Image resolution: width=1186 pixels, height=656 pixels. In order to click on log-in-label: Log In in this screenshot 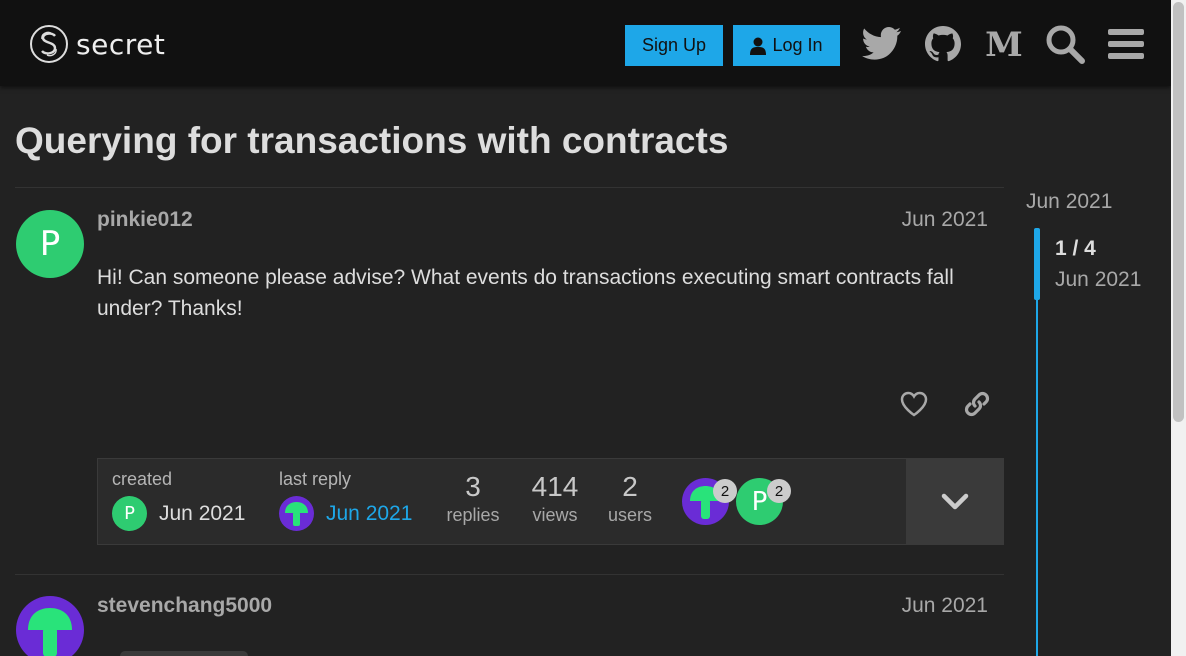, I will do `click(797, 45)`.